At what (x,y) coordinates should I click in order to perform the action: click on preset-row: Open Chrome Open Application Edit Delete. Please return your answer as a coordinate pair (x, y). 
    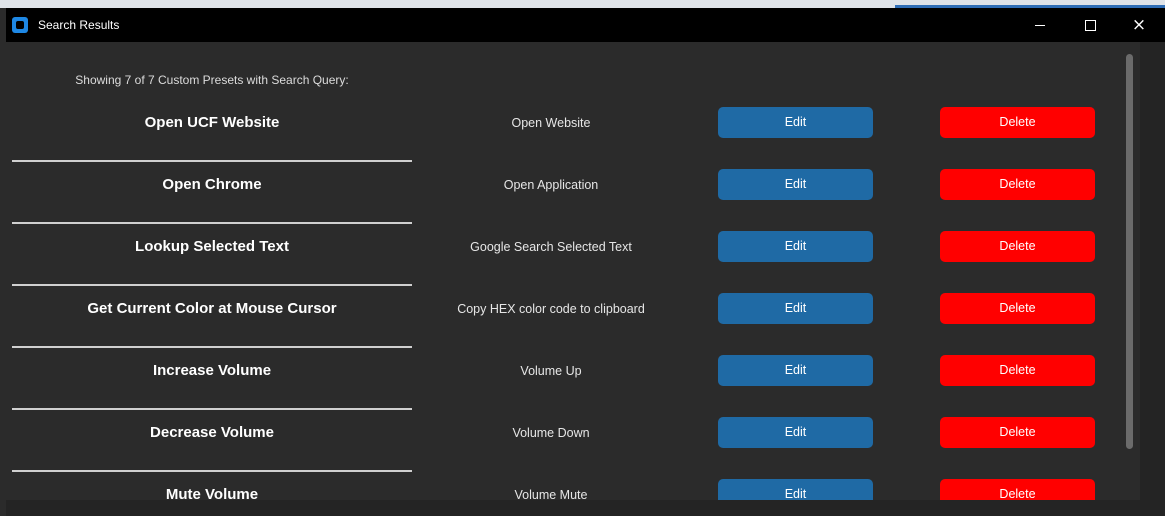
    Looking at the image, I should click on (564, 200).